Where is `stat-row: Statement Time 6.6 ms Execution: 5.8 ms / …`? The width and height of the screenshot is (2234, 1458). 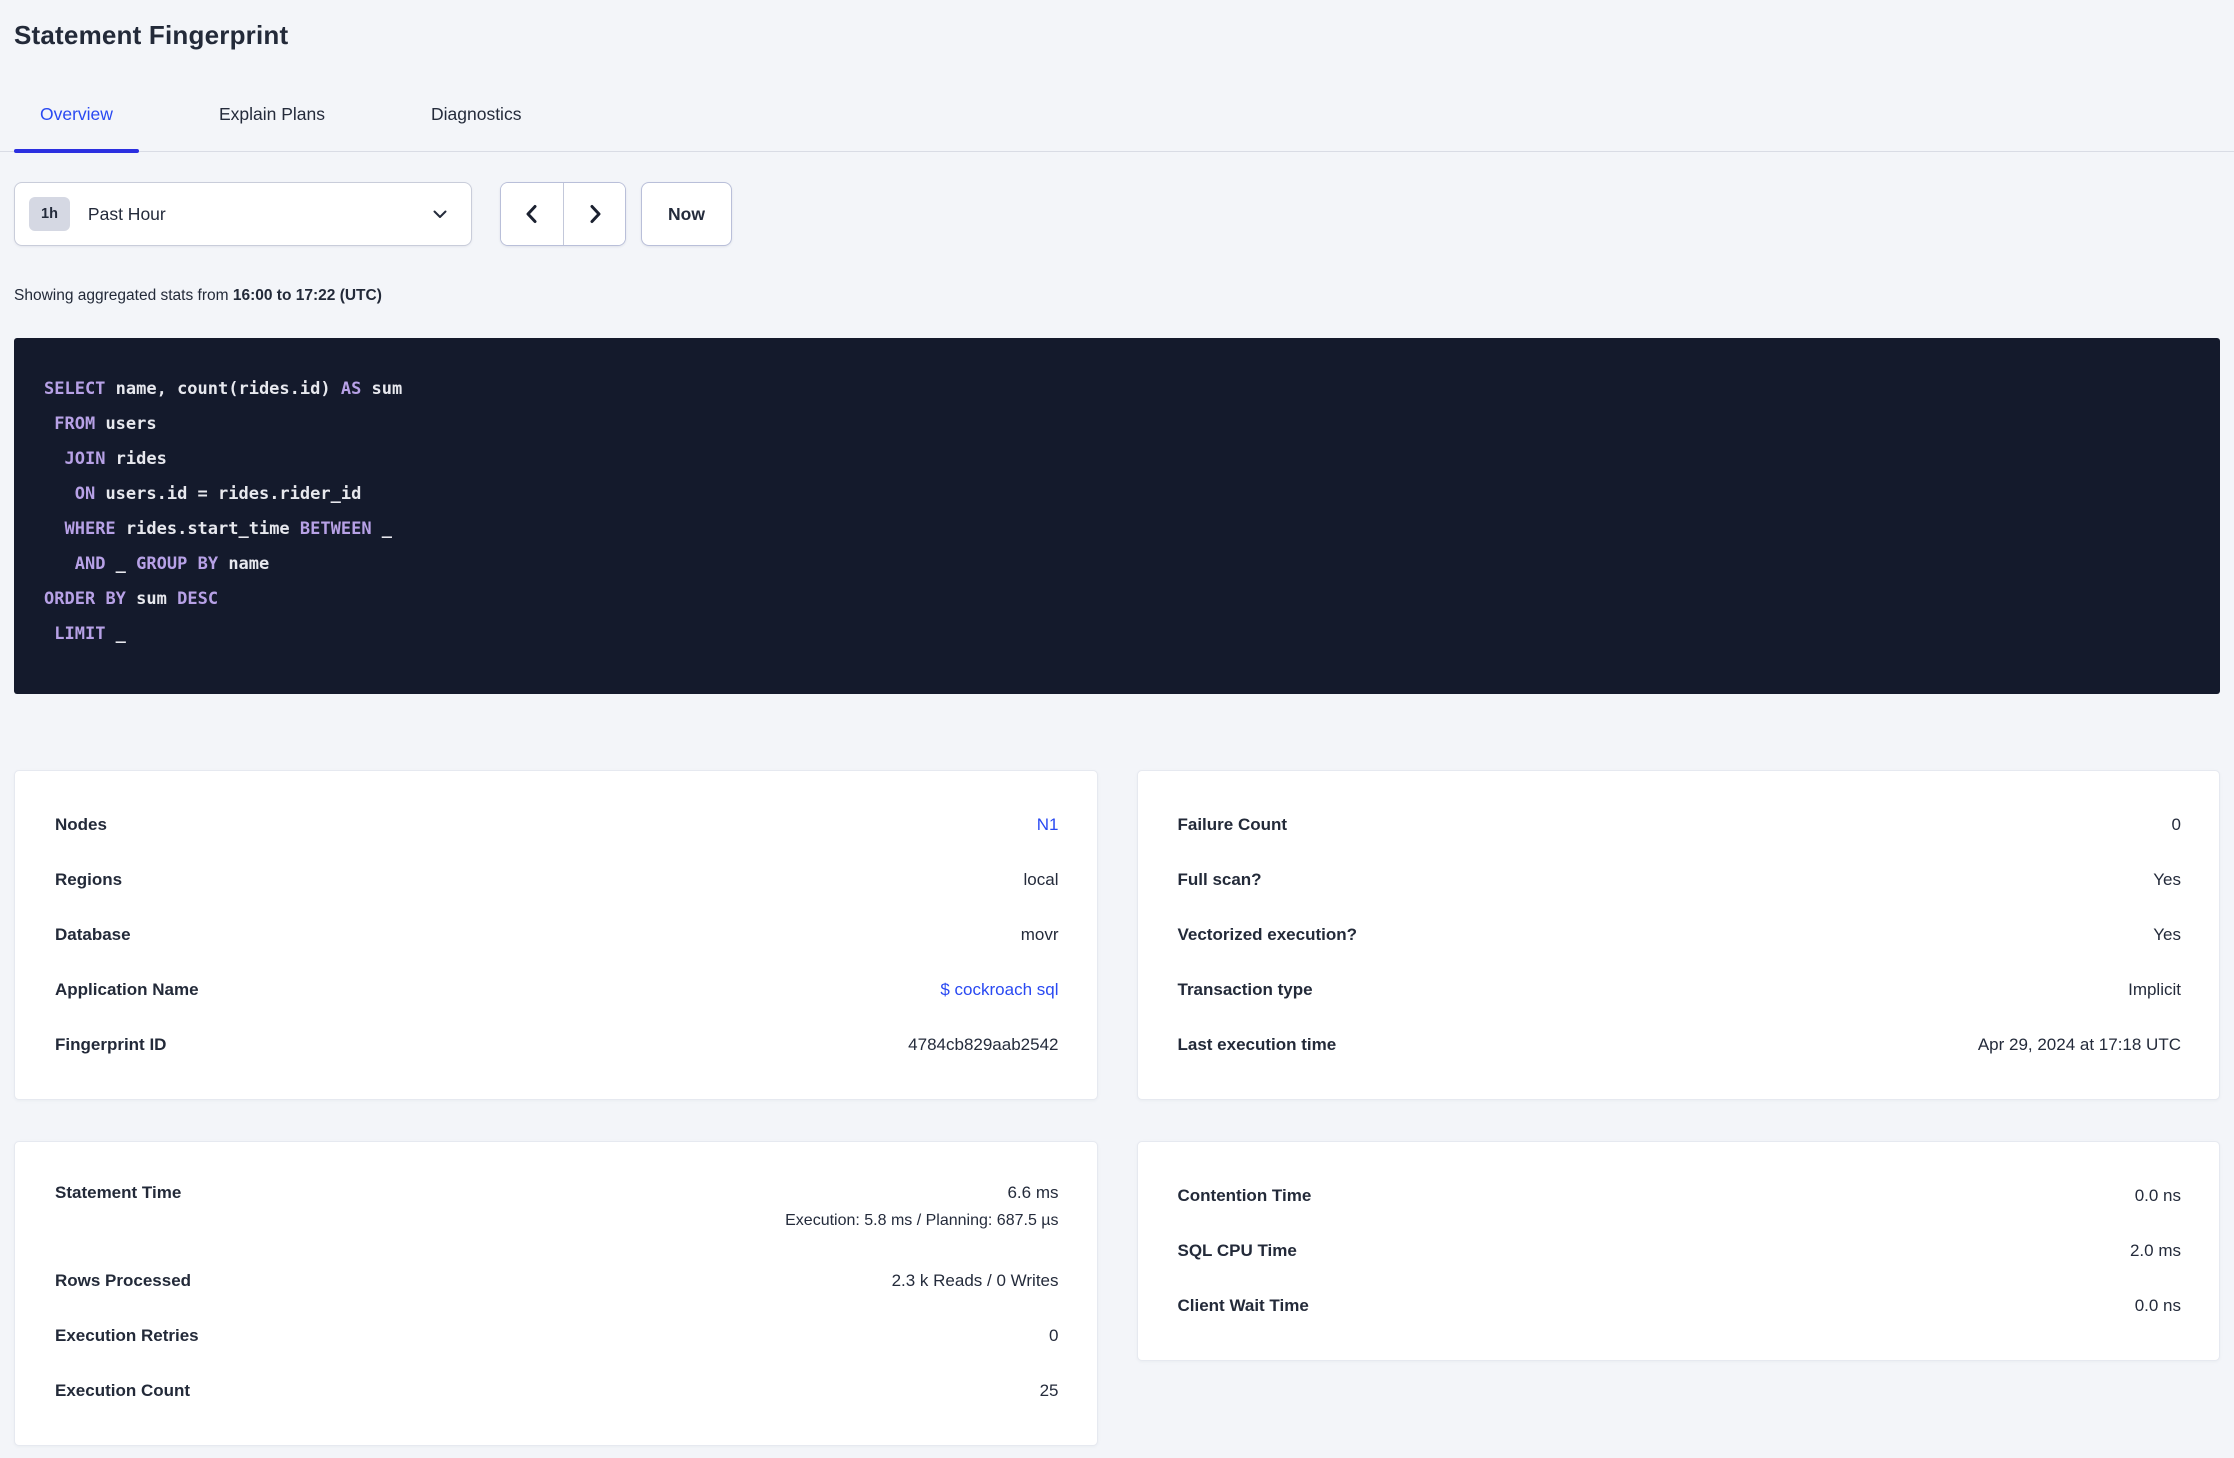
stat-row: Statement Time 6.6 ms Execution: 5.8 ms / … is located at coordinates (557, 1210).